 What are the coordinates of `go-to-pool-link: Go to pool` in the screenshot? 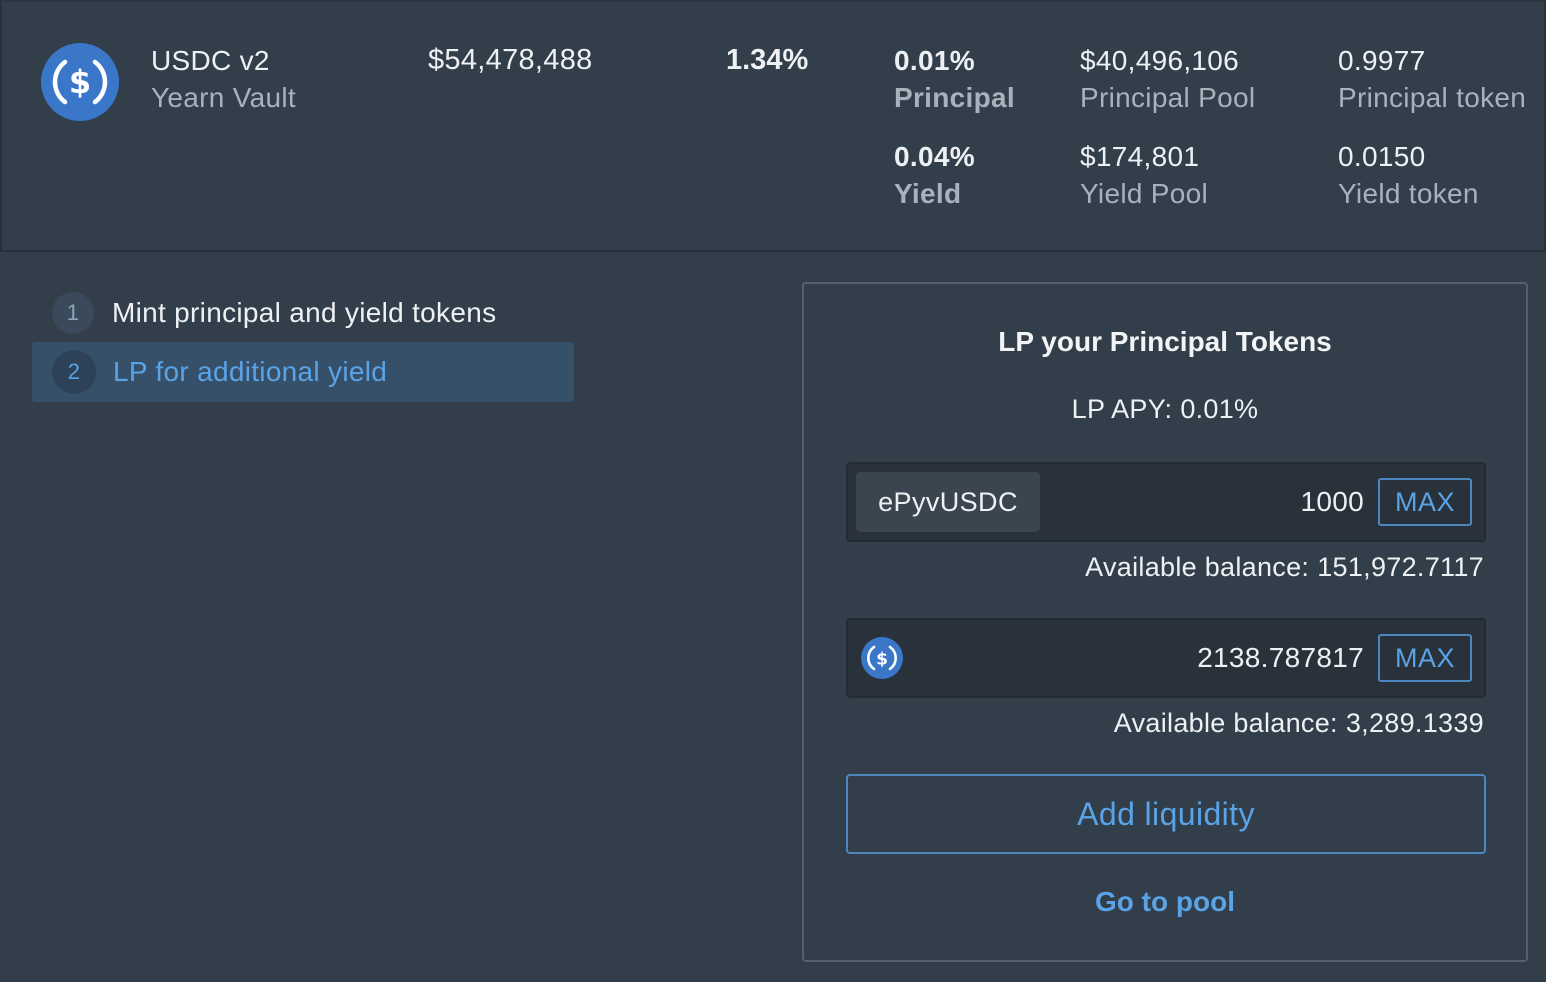 It's located at (1165, 902).